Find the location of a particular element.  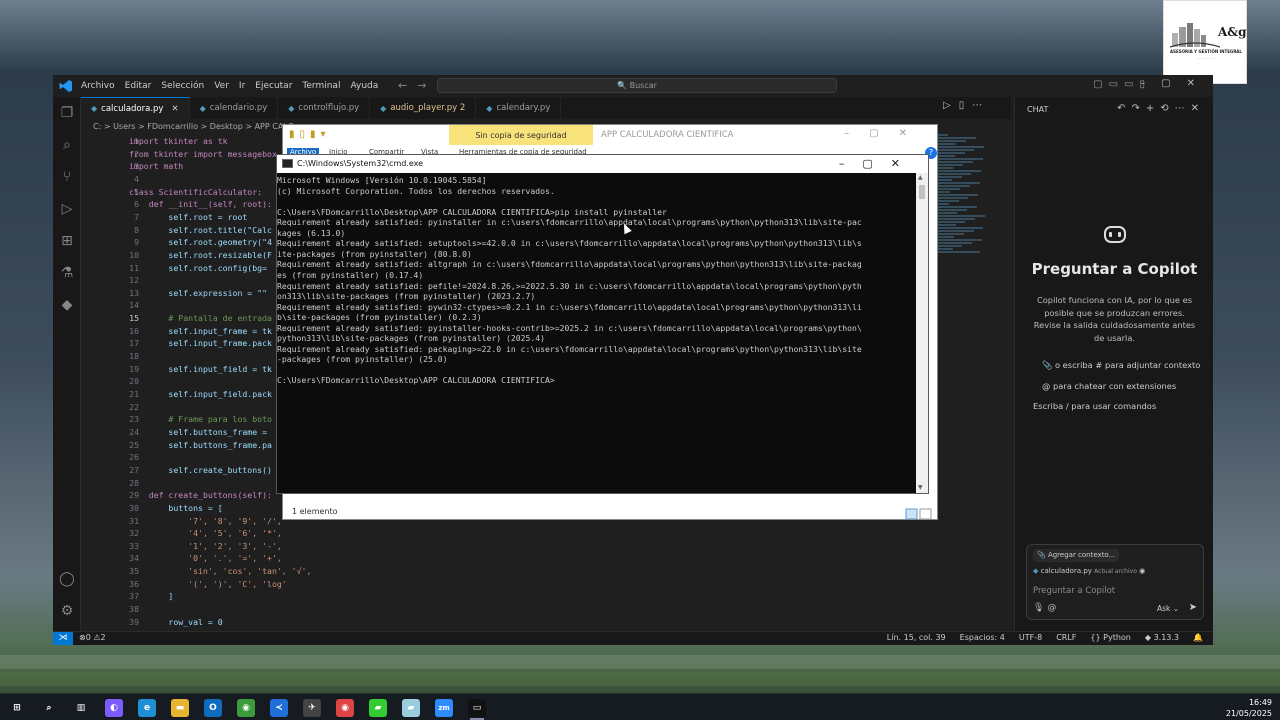

code-line: ] is located at coordinates (151, 596).